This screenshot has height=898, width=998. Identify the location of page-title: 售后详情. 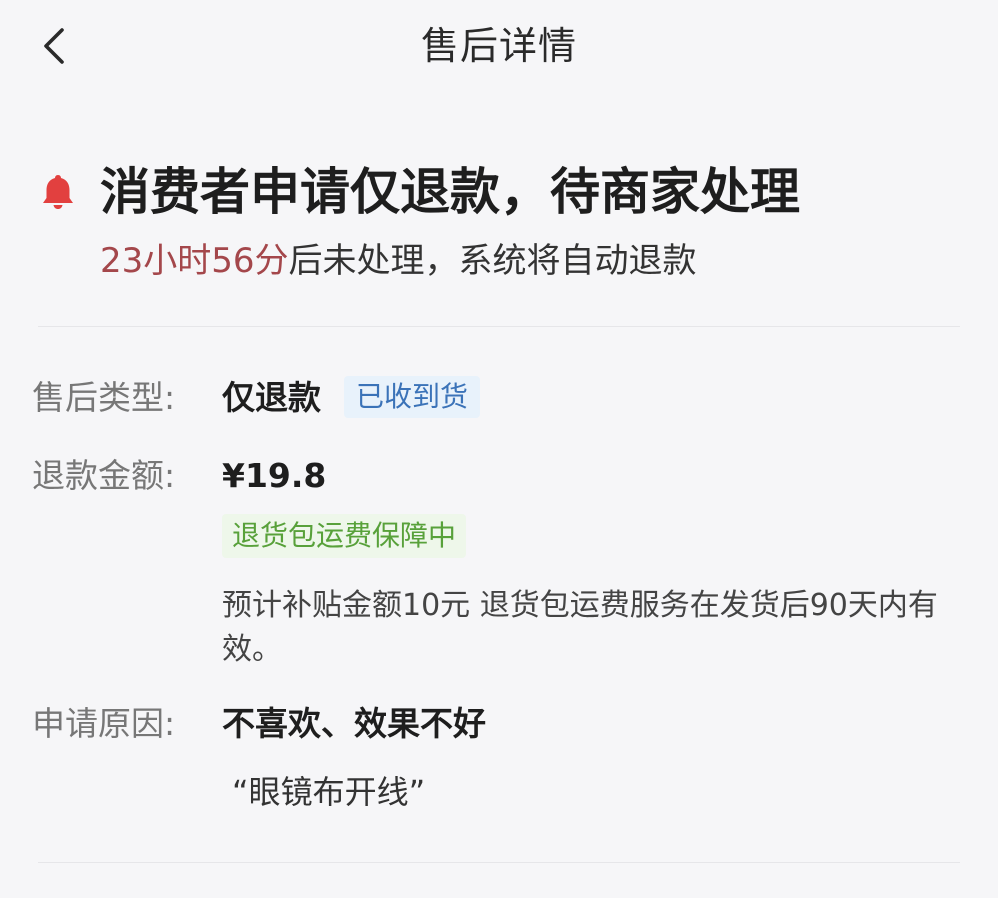
(498, 46).